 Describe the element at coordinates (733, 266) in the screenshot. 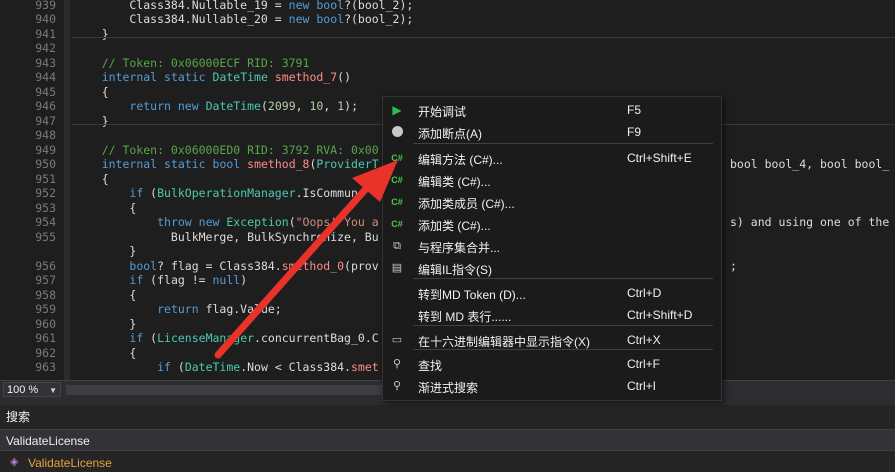

I see `code-text-fragment: ;` at that location.